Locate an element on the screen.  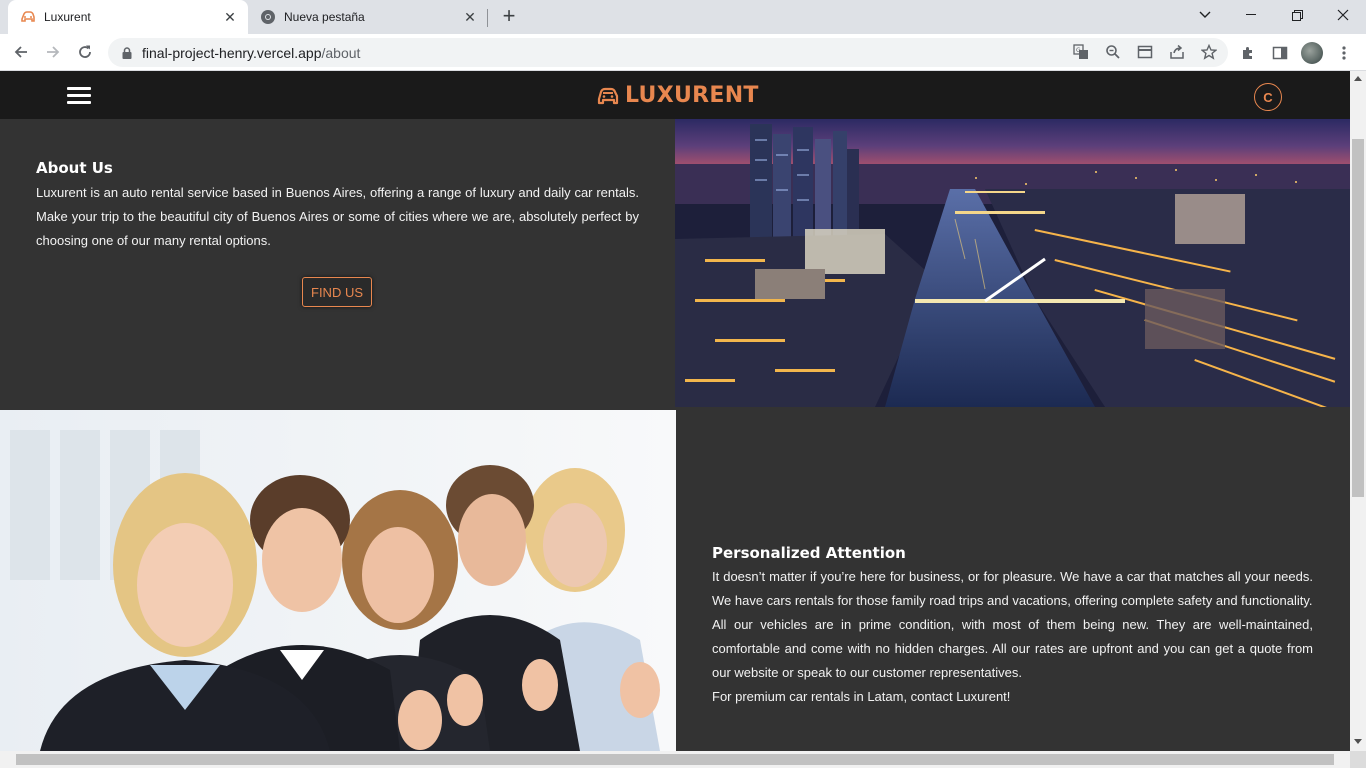
attention-heading: Personalized Attention is located at coordinates (809, 553).